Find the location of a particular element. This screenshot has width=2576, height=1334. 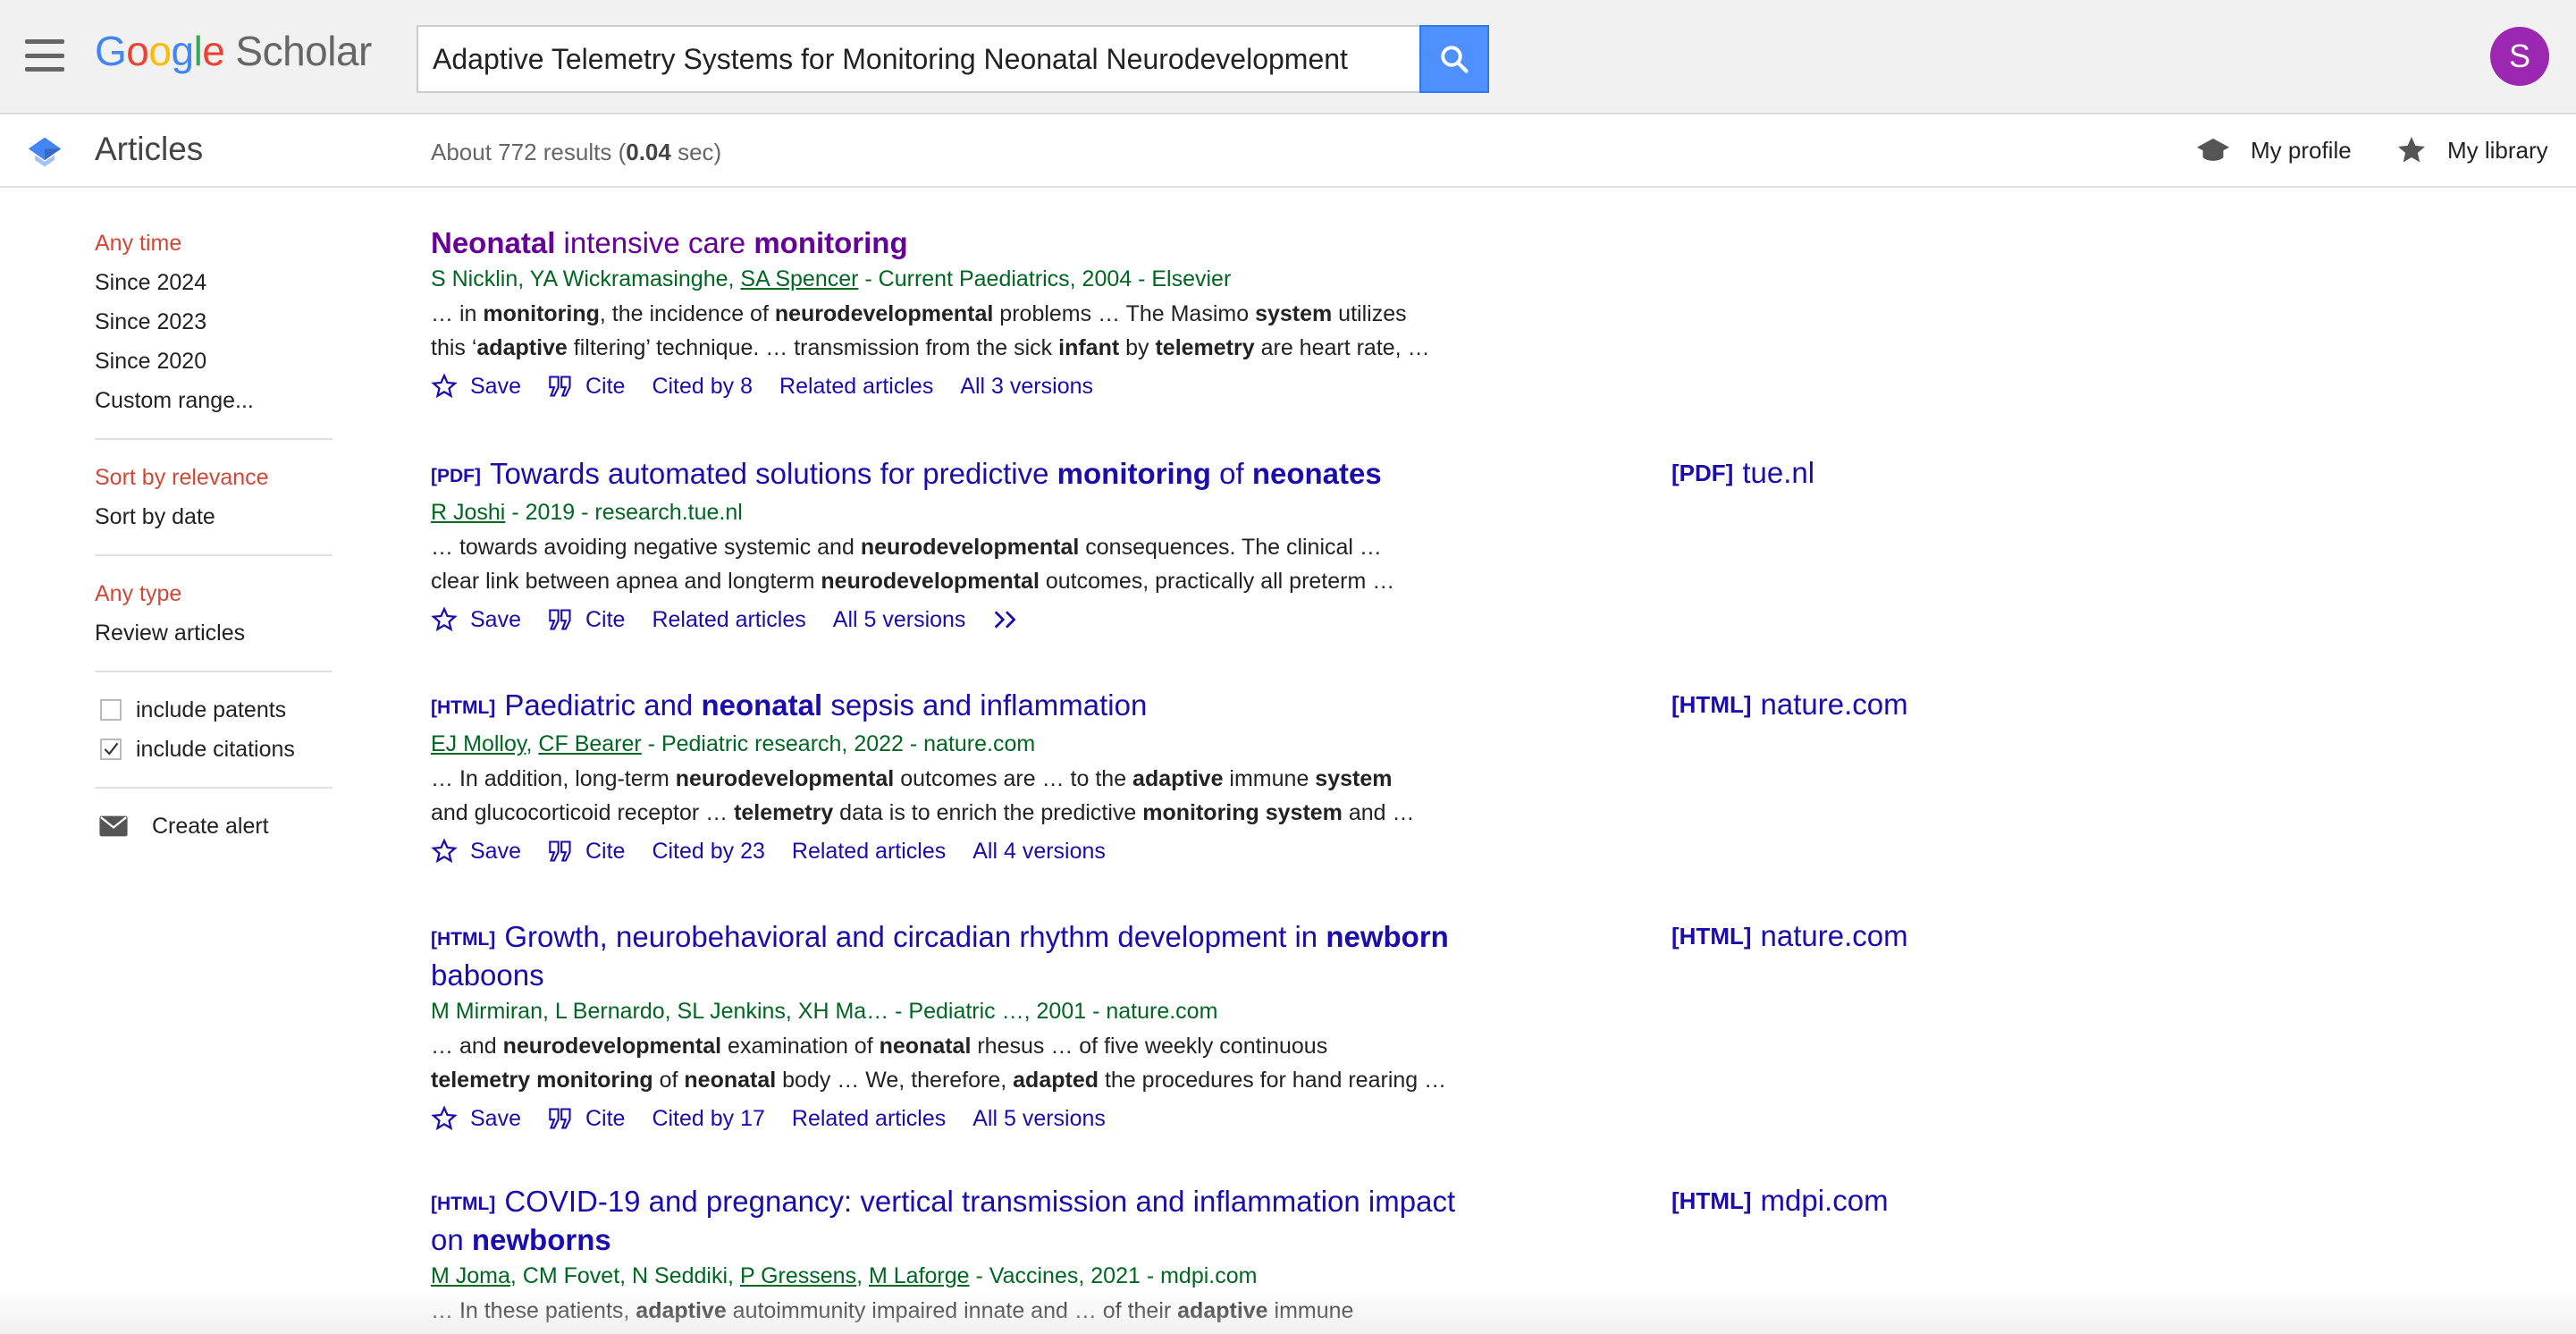

result-authors: R Joshi - 2019 - research.tue.nl is located at coordinates (587, 512).